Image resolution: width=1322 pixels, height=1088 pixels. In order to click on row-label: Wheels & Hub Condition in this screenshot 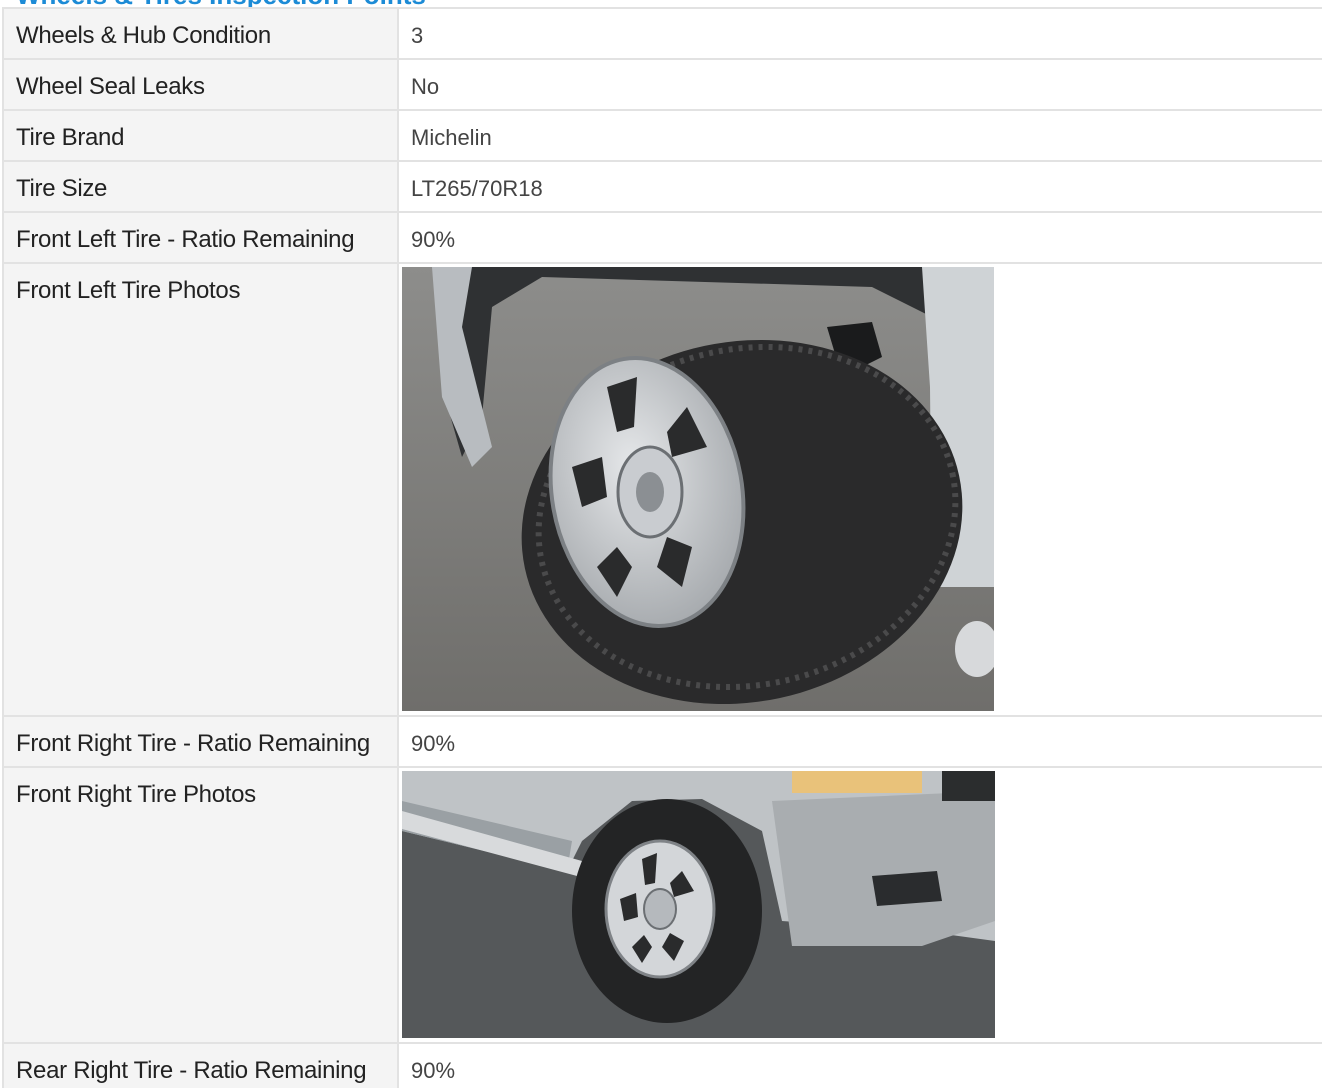, I will do `click(200, 33)`.